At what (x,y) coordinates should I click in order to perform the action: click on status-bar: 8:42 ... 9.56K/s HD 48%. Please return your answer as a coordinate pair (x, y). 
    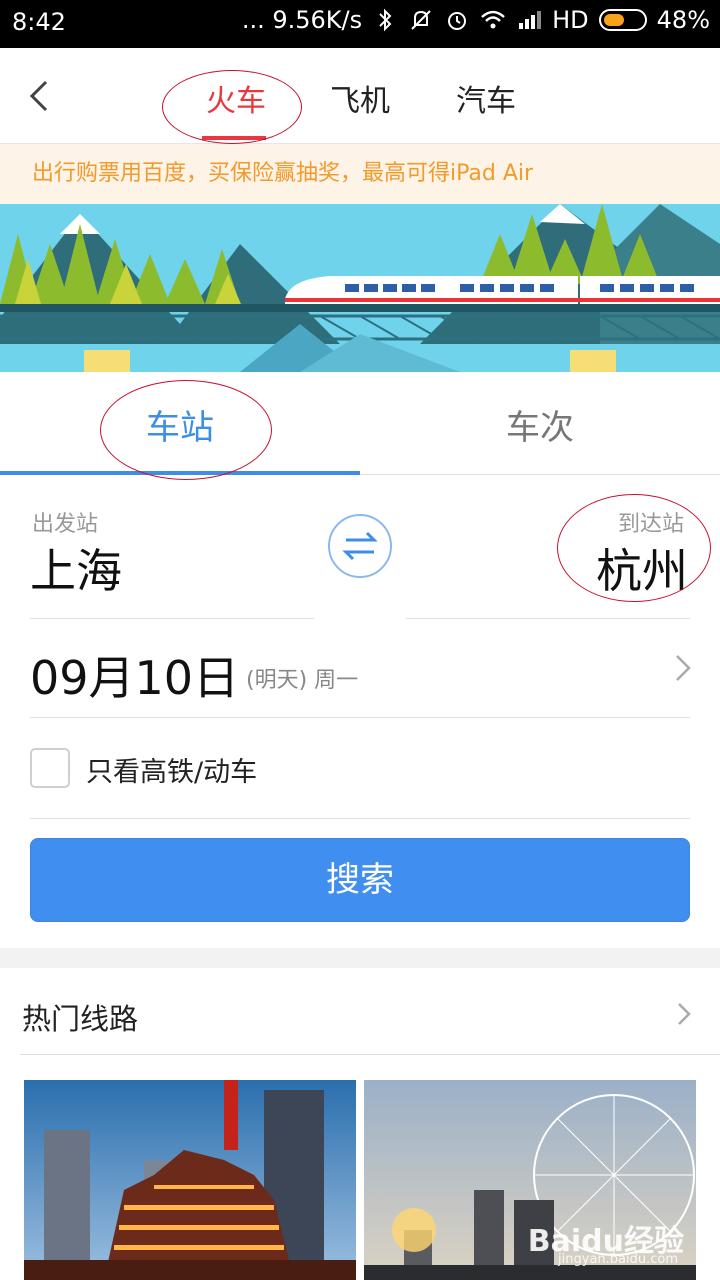
    Looking at the image, I should click on (360, 24).